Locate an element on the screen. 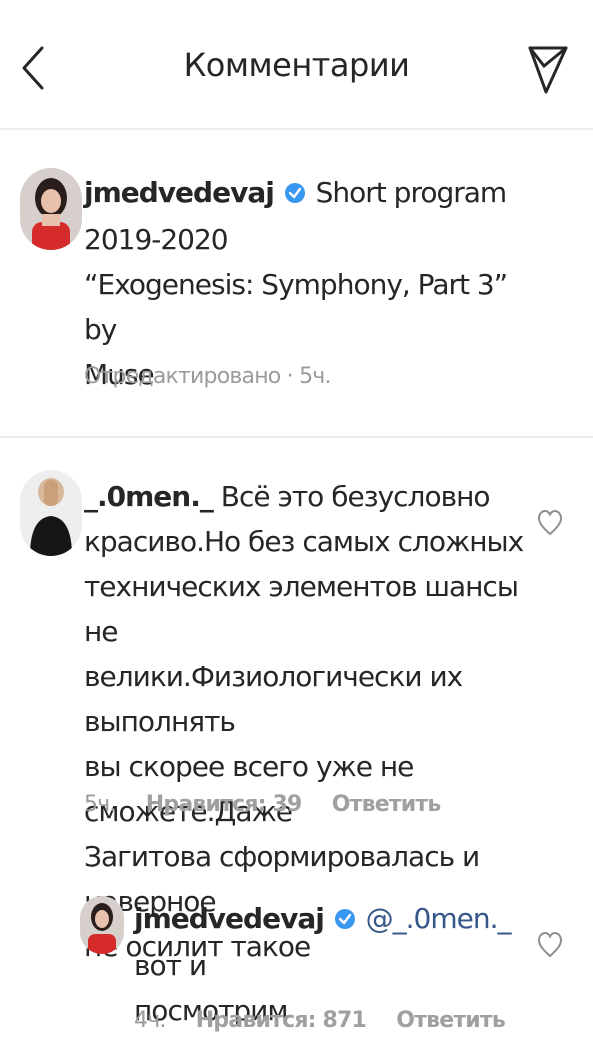 Image resolution: width=593 pixels, height=1047 pixels. reply-meta: 4ч. Нравится: 871 Ответить is located at coordinates (331, 1020).